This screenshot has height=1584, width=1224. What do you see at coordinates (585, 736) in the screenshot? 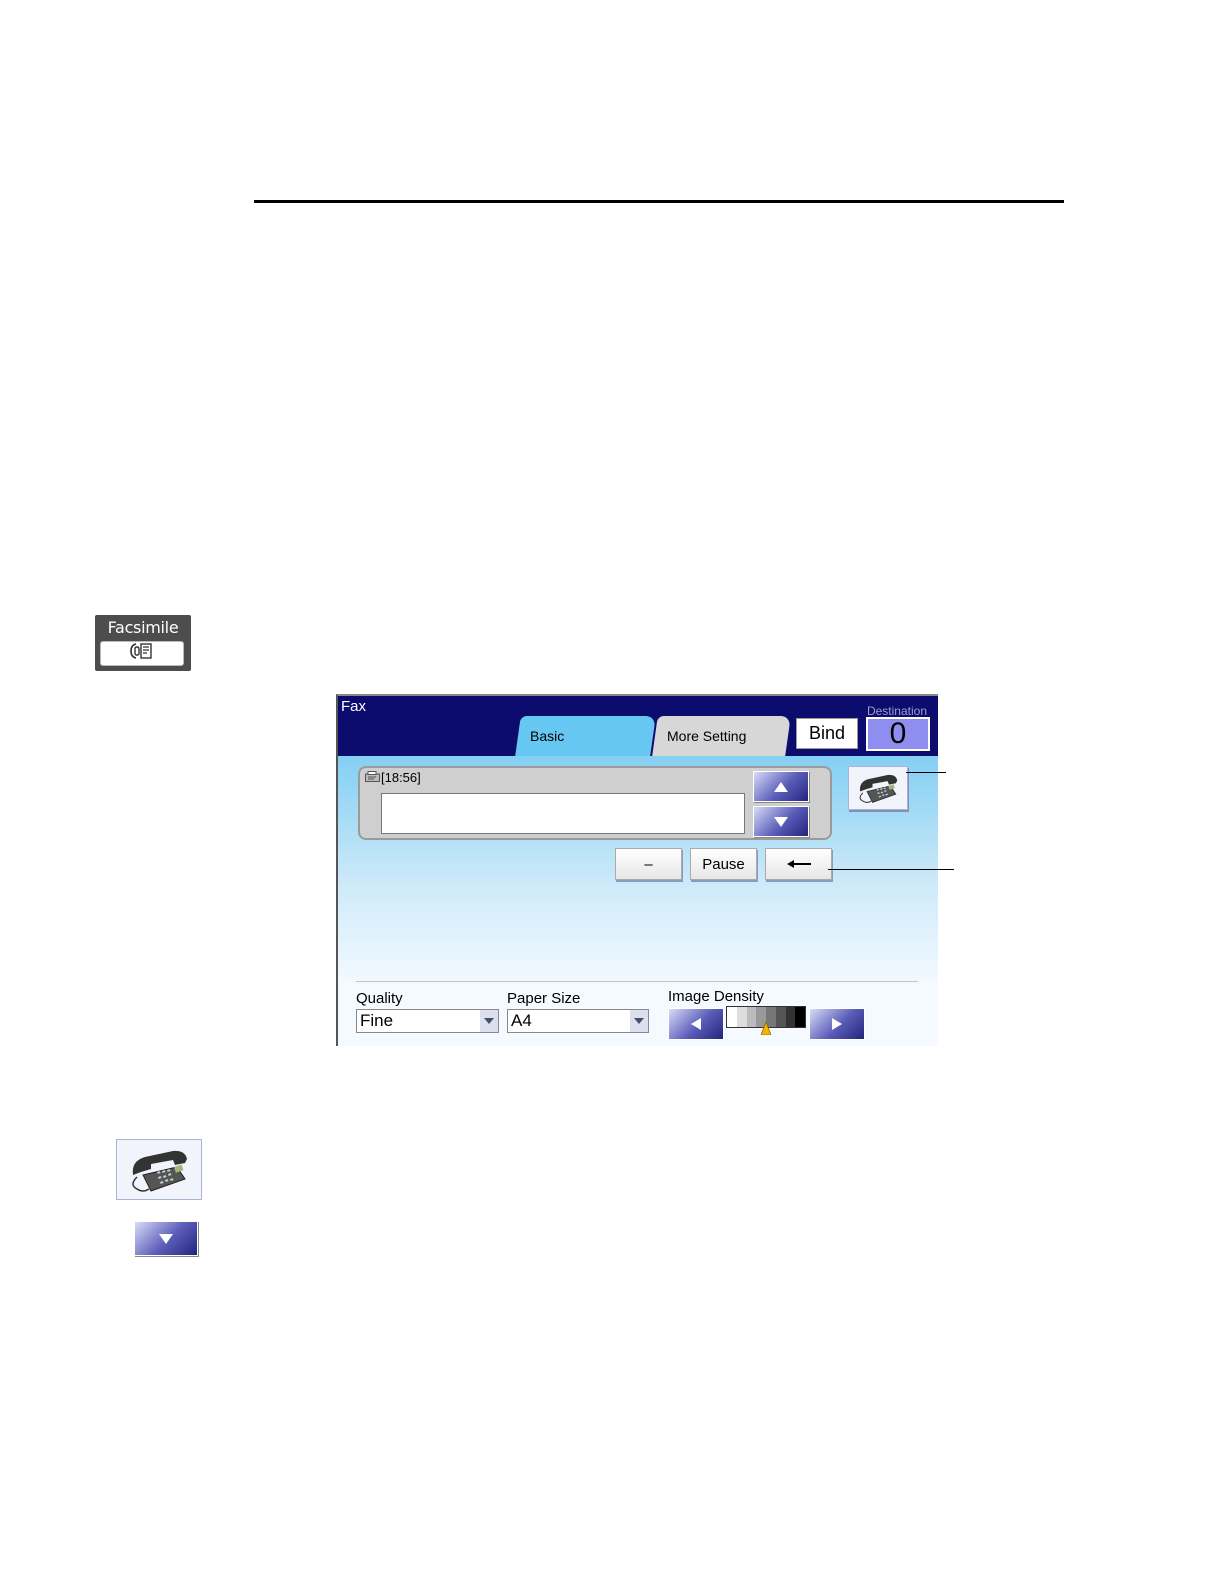
I see `tab-basic: Basic` at bounding box center [585, 736].